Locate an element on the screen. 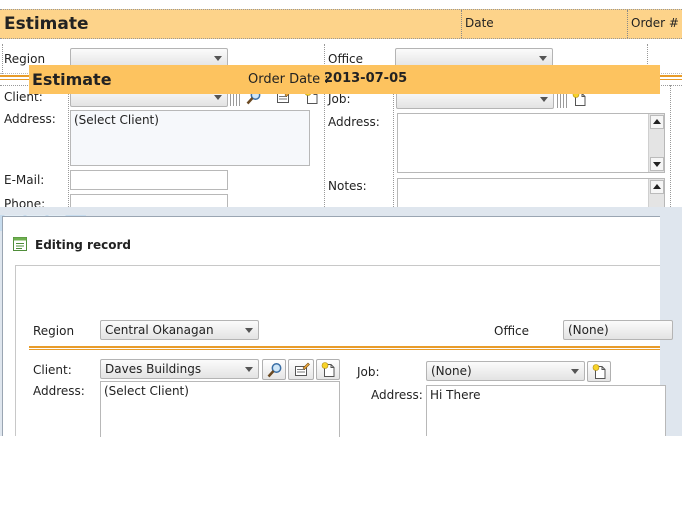  design-phone-input is located at coordinates (149, 200).